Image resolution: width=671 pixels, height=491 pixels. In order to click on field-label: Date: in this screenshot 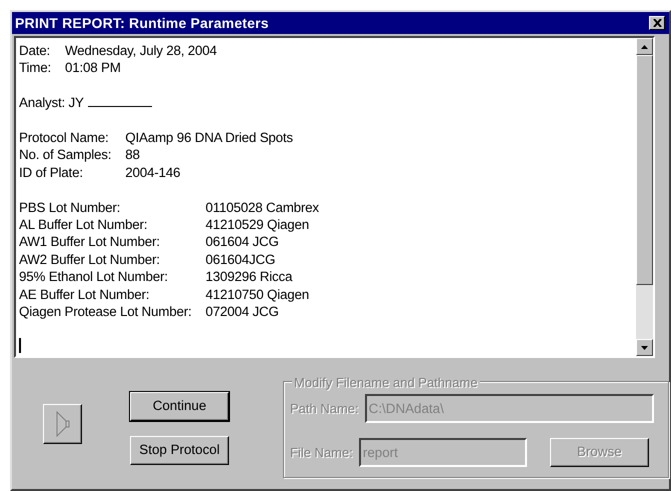, I will do `click(34, 51)`.